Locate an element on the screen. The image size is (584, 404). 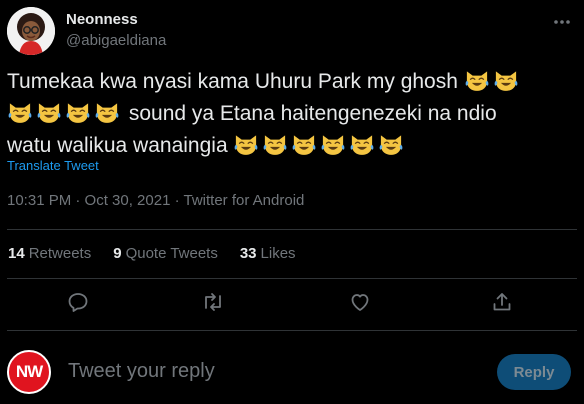
reply-button: Reply is located at coordinates (534, 372).